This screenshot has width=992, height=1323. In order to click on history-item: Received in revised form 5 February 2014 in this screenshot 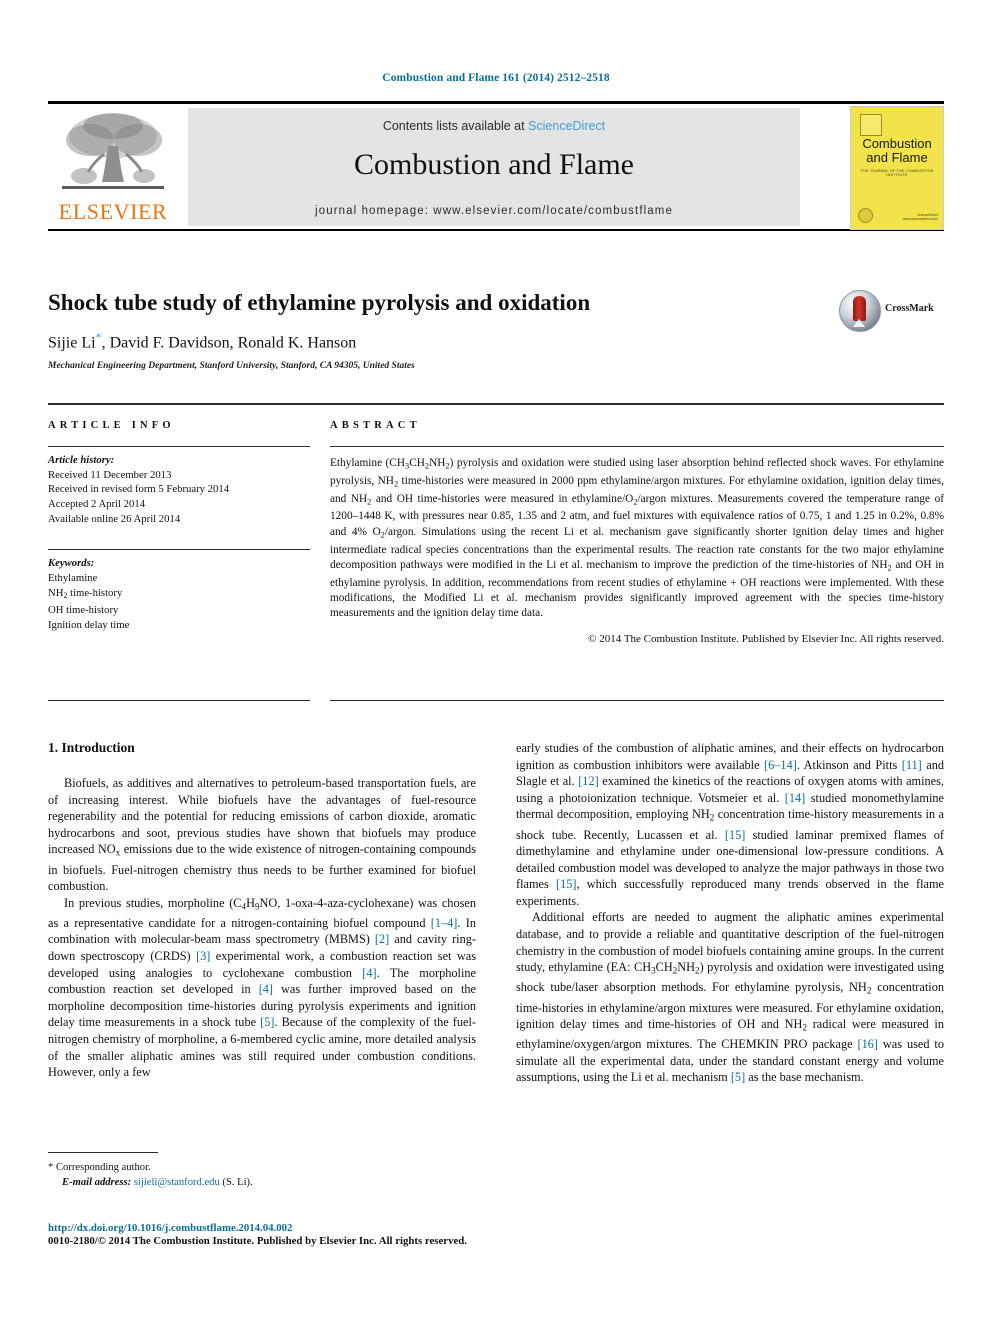, I will do `click(139, 489)`.